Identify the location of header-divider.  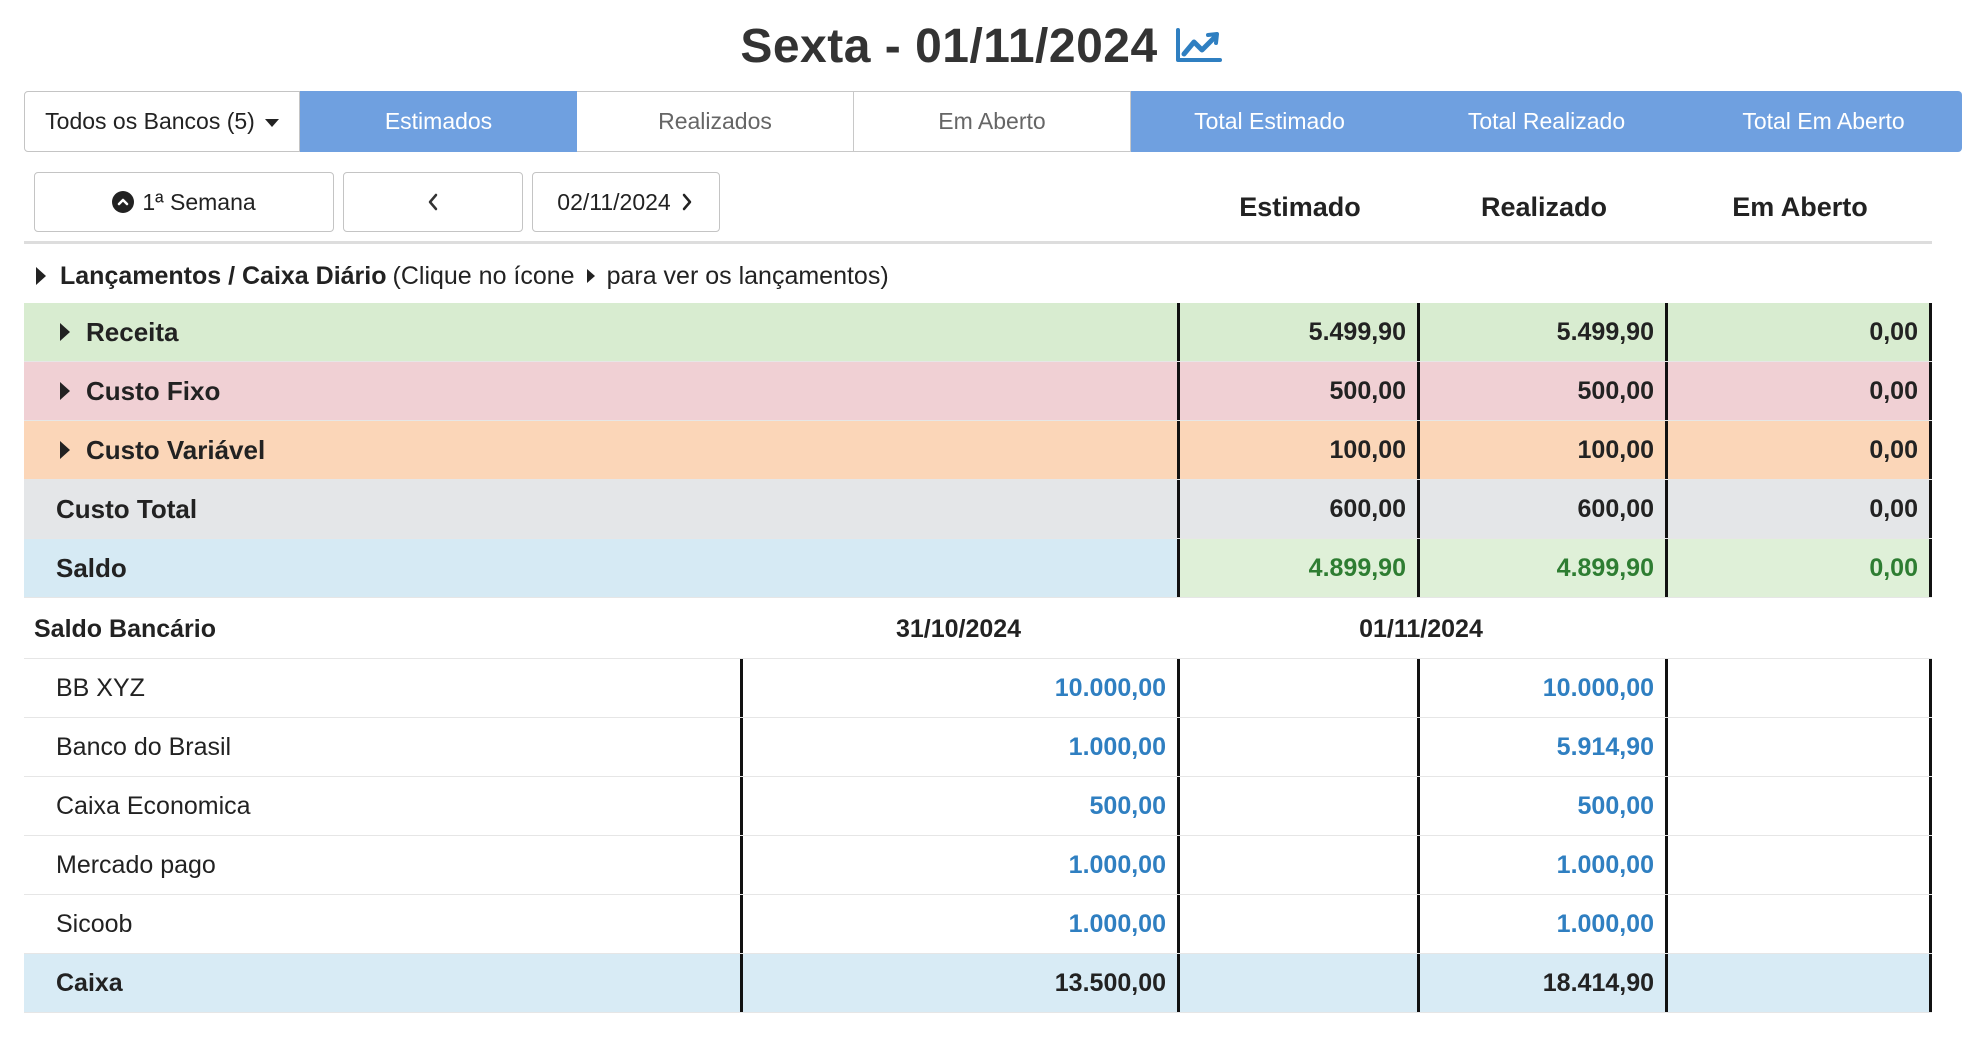
(978, 242).